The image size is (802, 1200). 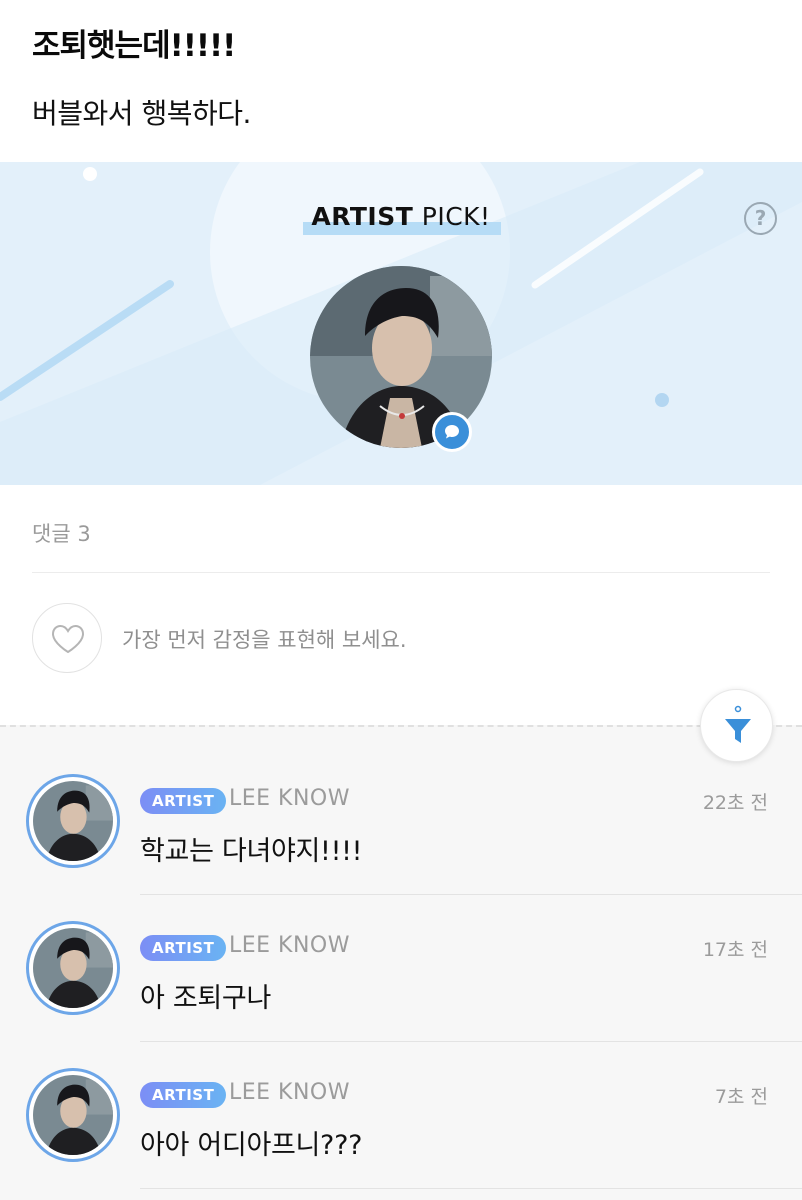 What do you see at coordinates (452, 216) in the screenshot?
I see `artist-pick-heading-rest: PICK!` at bounding box center [452, 216].